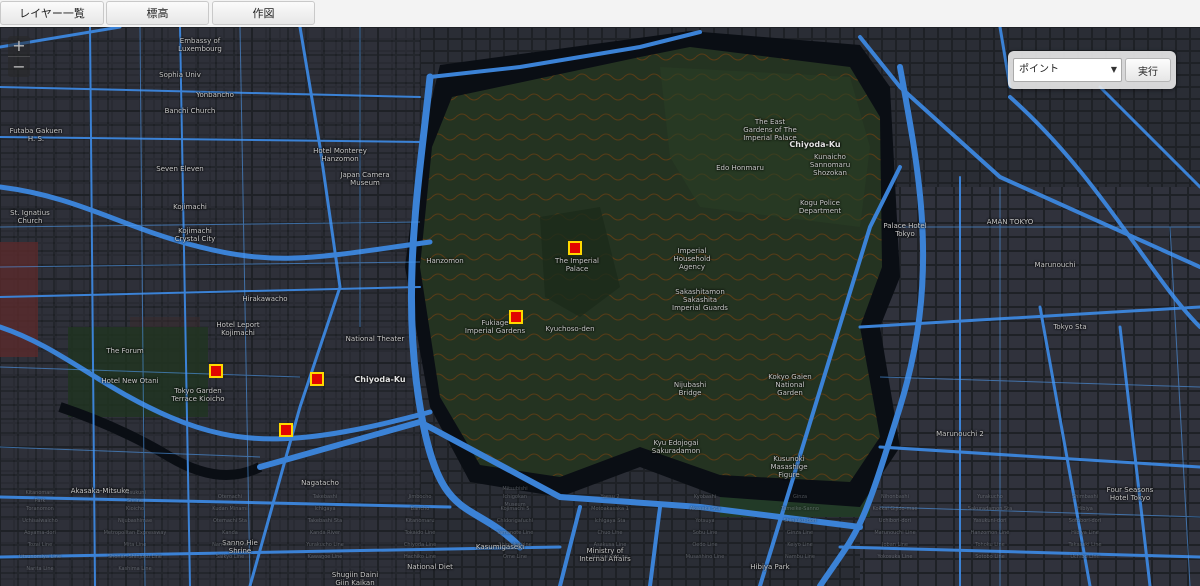 The height and width of the screenshot is (586, 1200). I want to click on geometry-type-select: ポイント ▼, so click(1067, 70).